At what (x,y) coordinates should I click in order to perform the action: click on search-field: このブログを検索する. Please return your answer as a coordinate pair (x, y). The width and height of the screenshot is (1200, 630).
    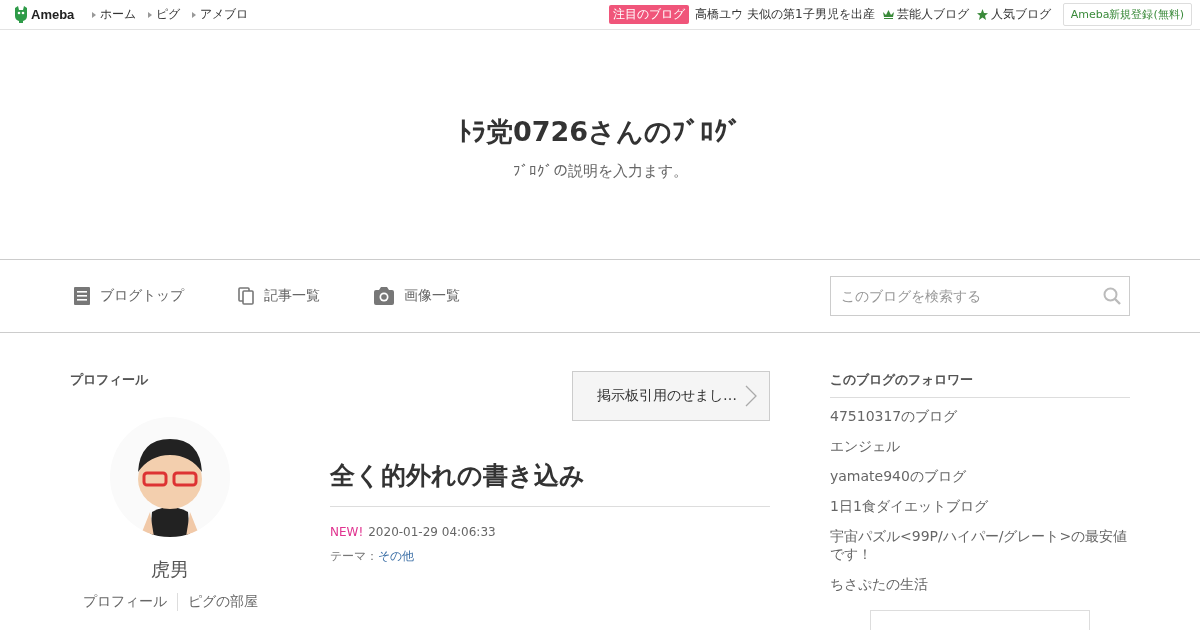
    Looking at the image, I should click on (980, 296).